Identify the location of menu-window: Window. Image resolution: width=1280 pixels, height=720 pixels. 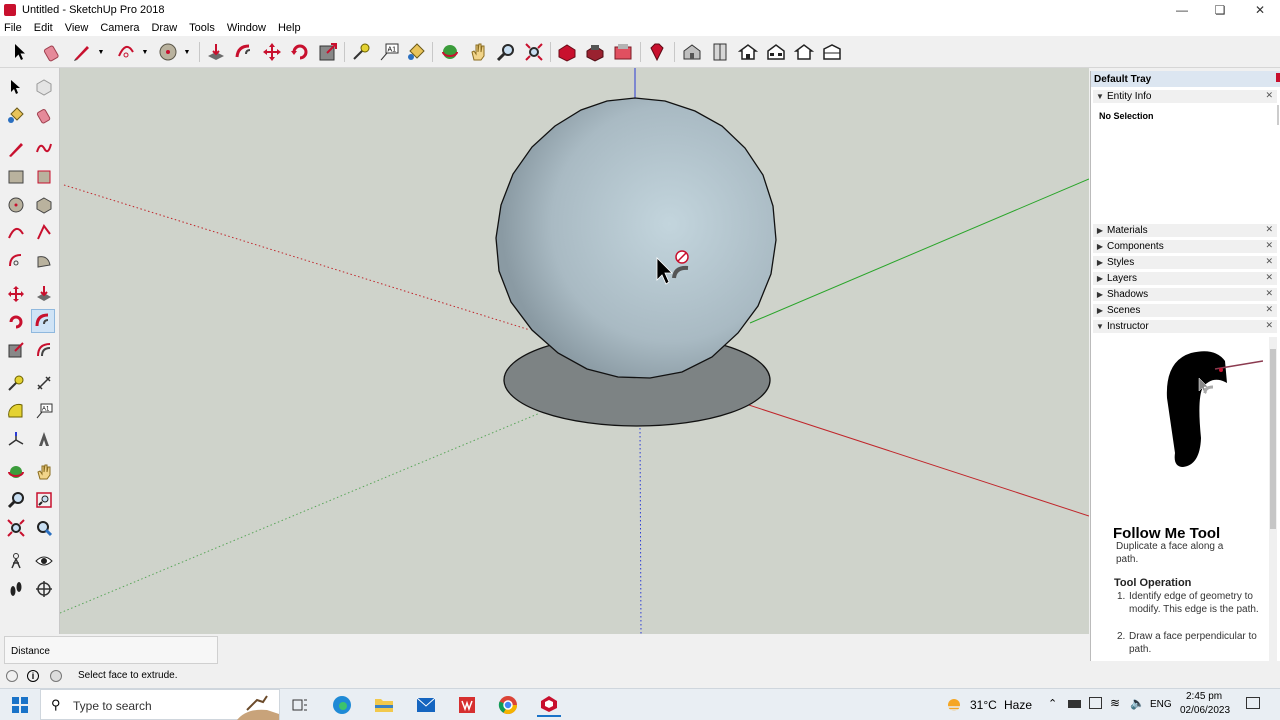
(246, 28).